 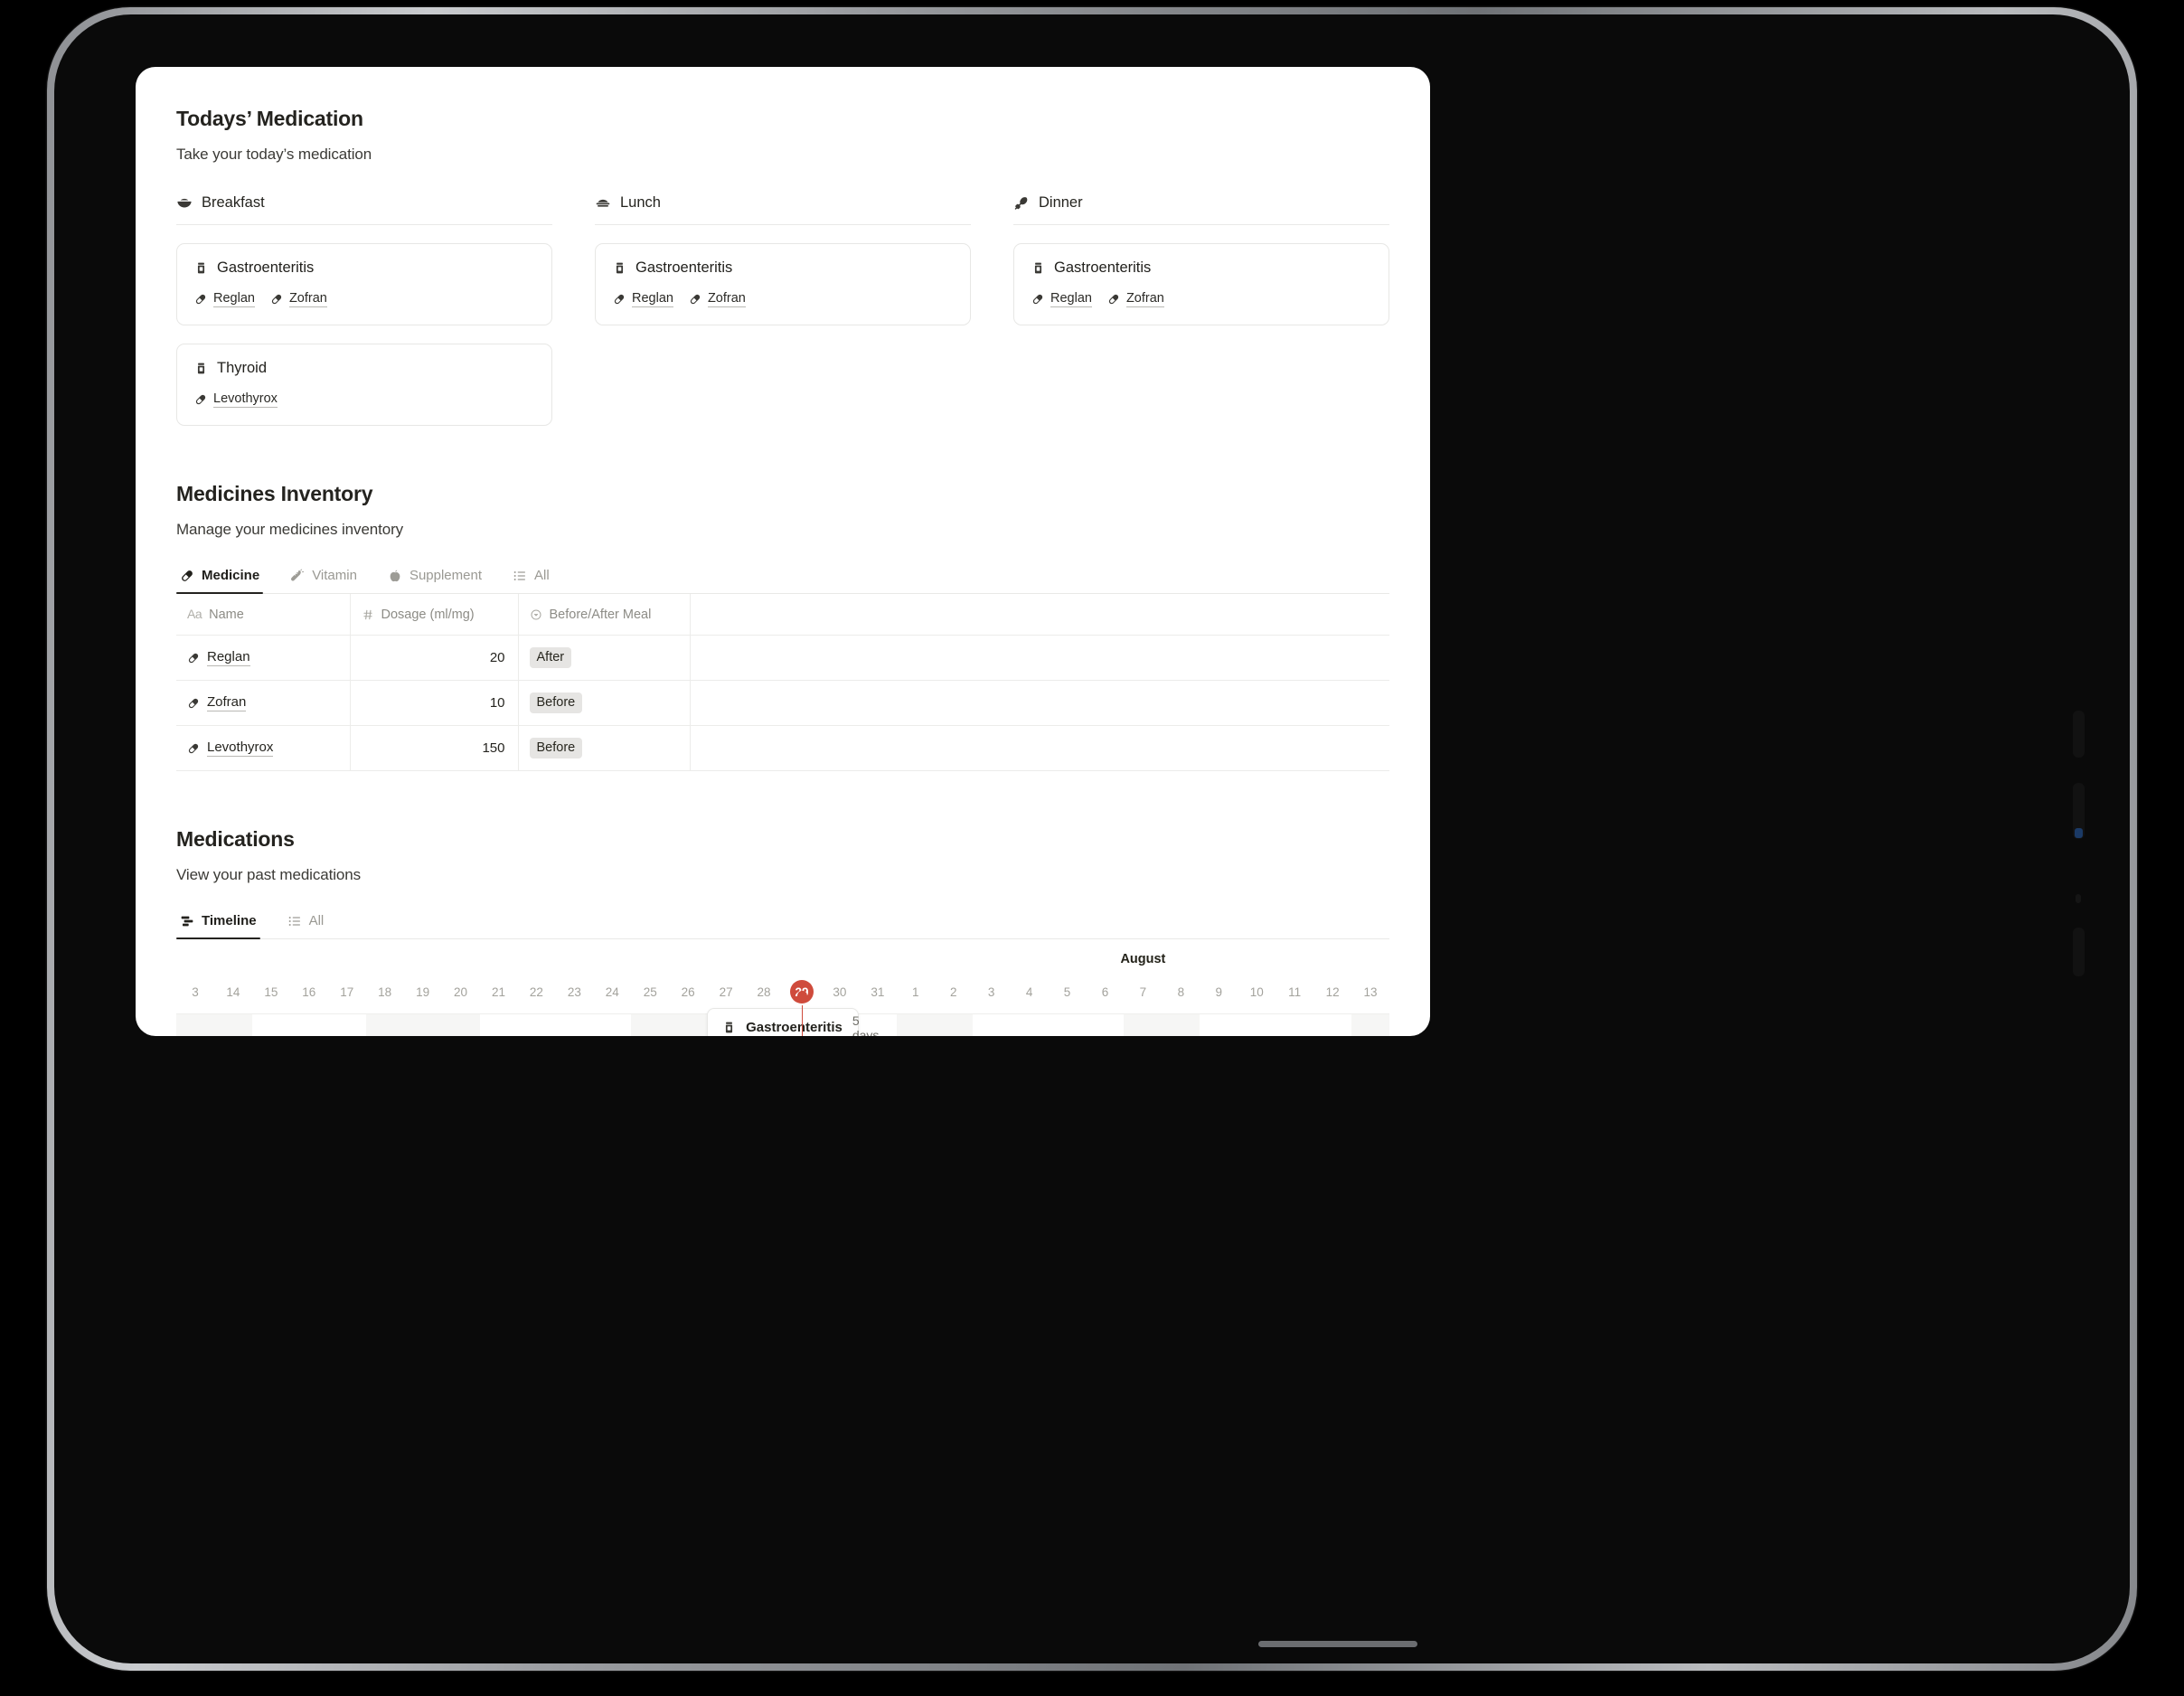 I want to click on timeline-day: 24, so click(x=612, y=992).